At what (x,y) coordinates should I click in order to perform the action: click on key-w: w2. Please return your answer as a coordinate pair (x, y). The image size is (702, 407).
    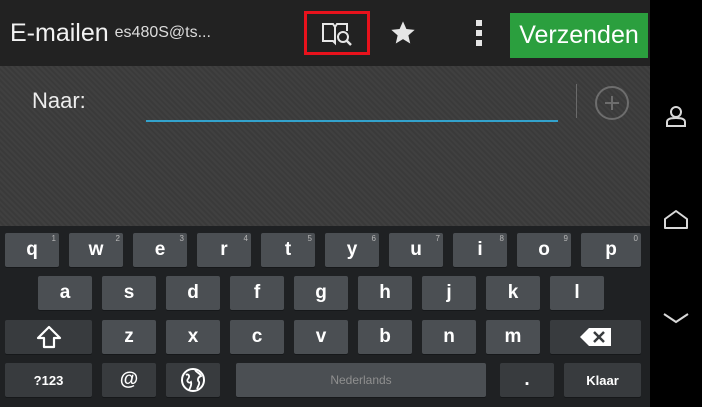
    Looking at the image, I should click on (96, 250).